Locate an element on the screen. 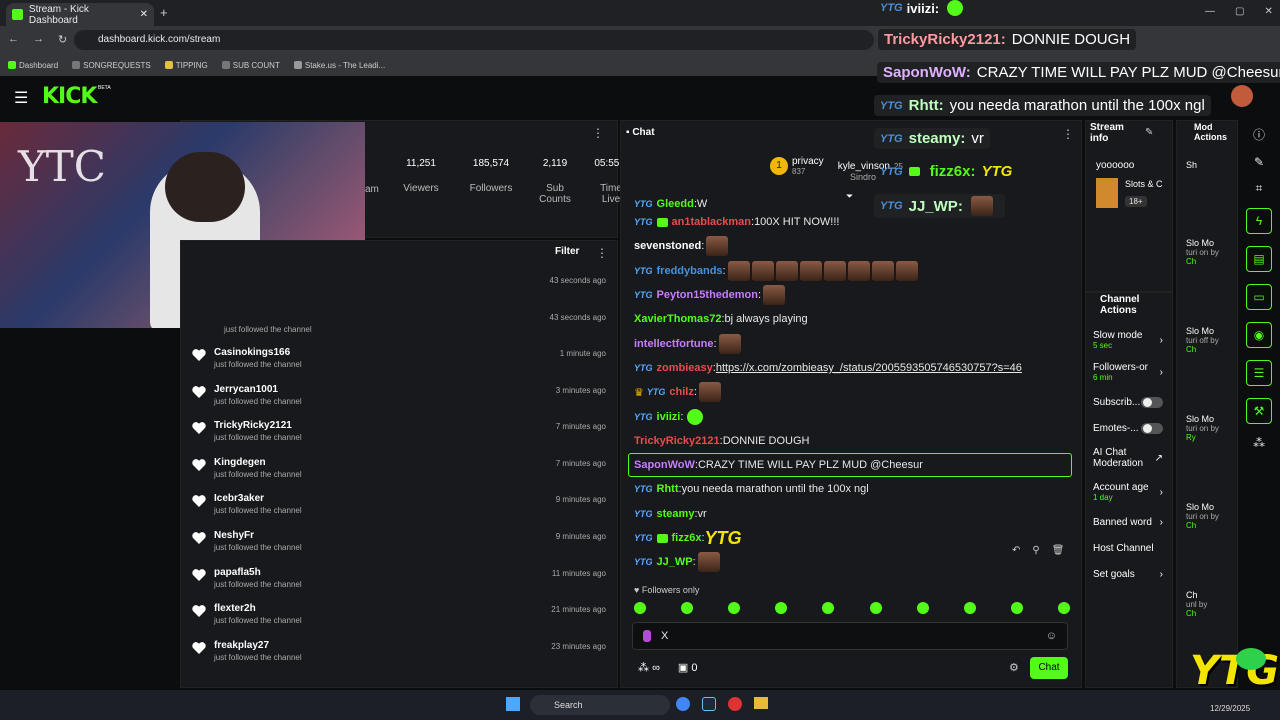 Image resolution: width=1280 pixels, height=720 pixels. beta-label: BETA is located at coordinates (104, 88).